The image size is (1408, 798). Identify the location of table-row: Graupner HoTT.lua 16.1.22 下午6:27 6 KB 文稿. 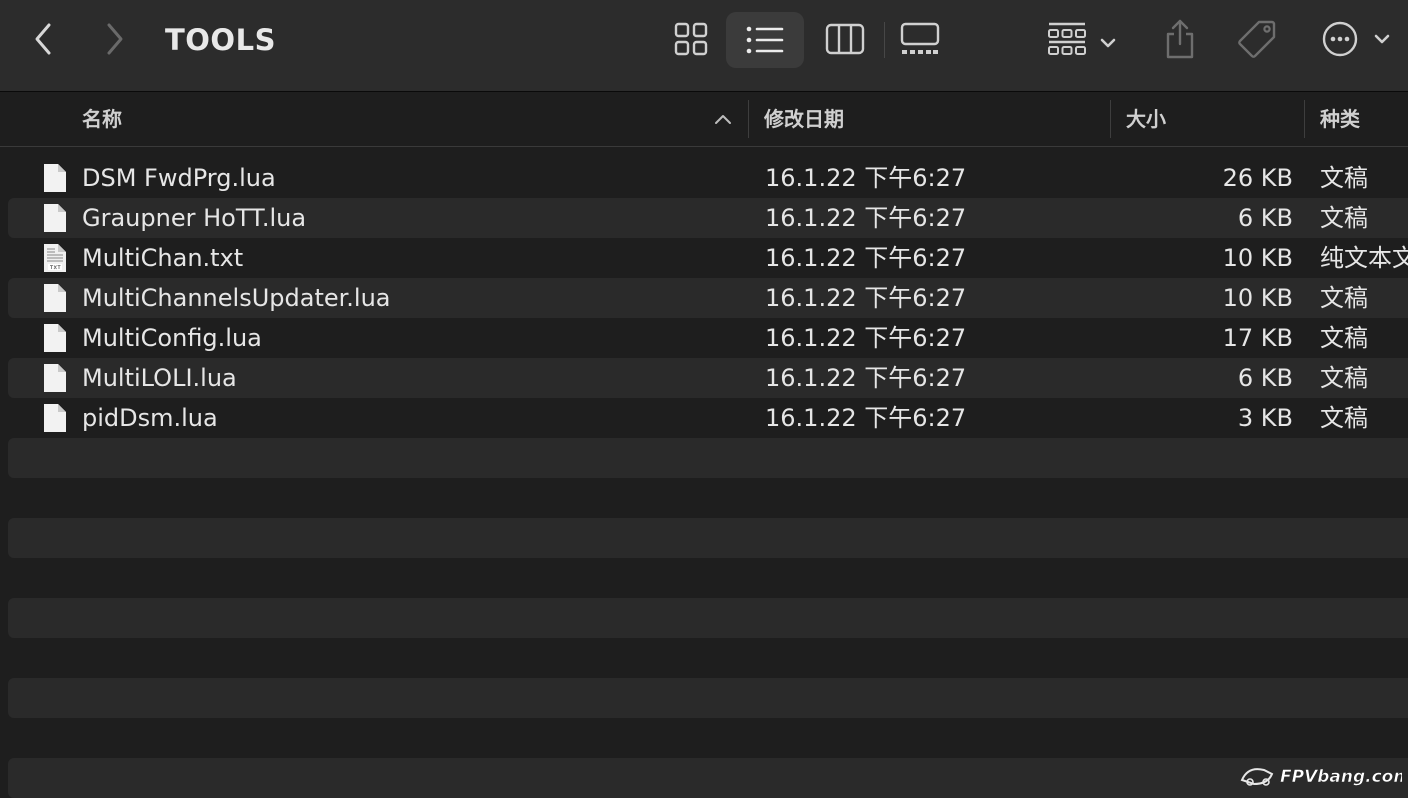
(708, 218).